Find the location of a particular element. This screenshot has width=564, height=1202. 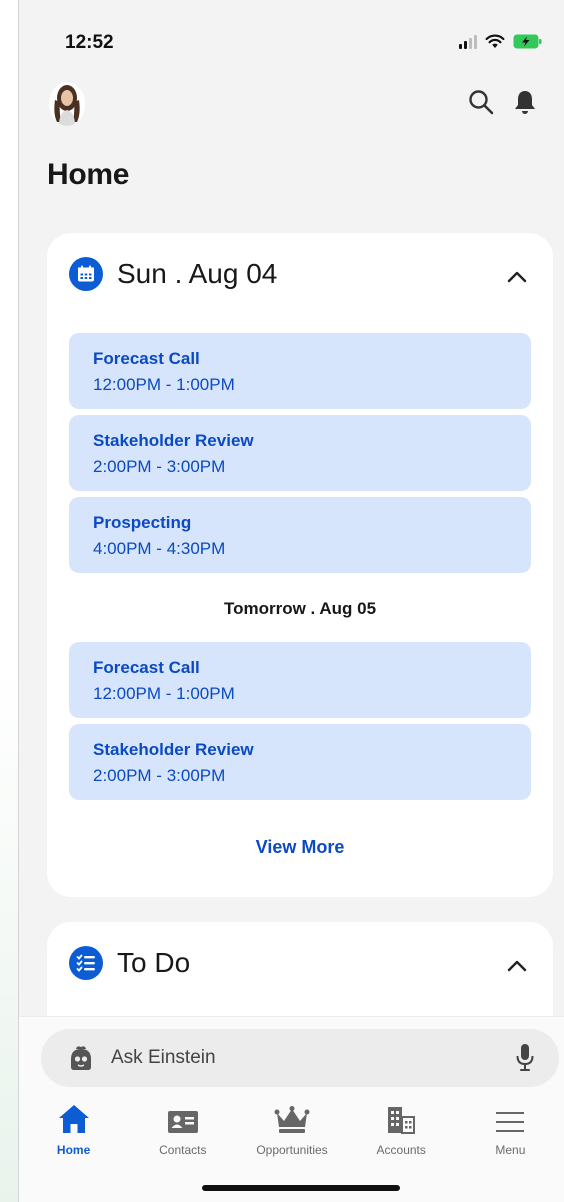

hamburger-menu-icon is located at coordinates (510, 1122).